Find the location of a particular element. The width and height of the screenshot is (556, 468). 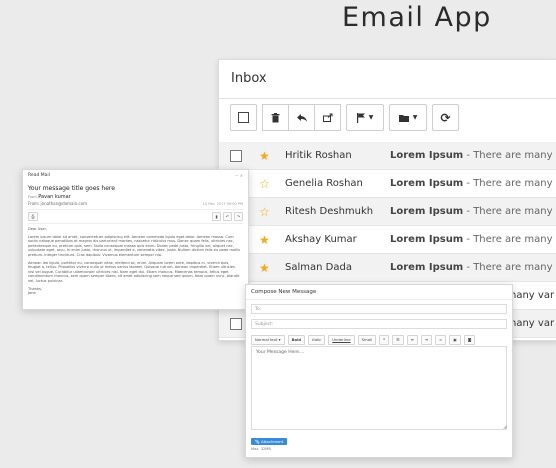

camera-button: ◙ is located at coordinates (469, 340).